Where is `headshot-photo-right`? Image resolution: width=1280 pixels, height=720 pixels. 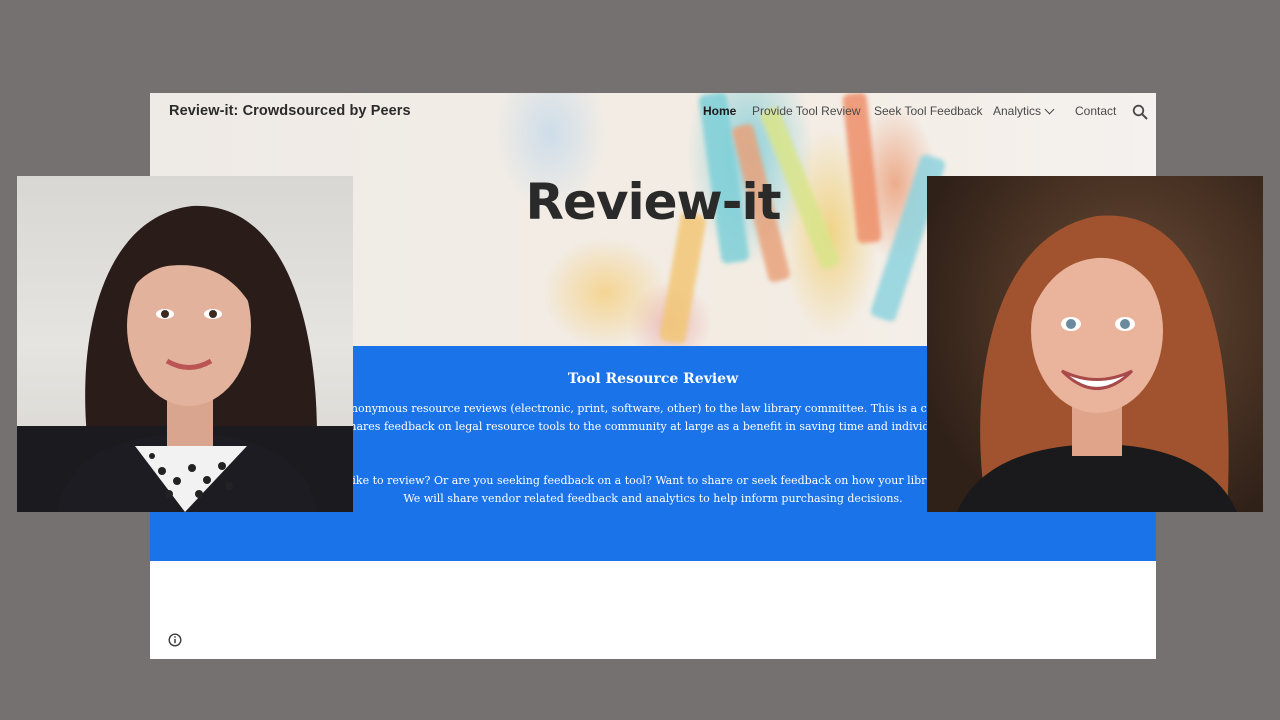 headshot-photo-right is located at coordinates (1095, 344).